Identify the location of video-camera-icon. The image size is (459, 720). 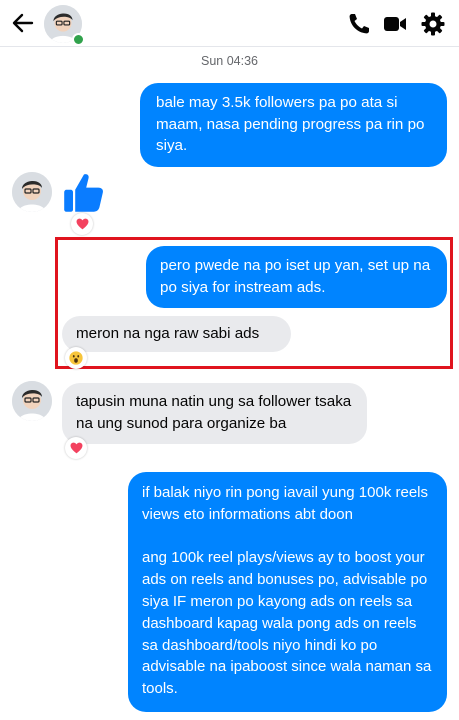
(395, 24).